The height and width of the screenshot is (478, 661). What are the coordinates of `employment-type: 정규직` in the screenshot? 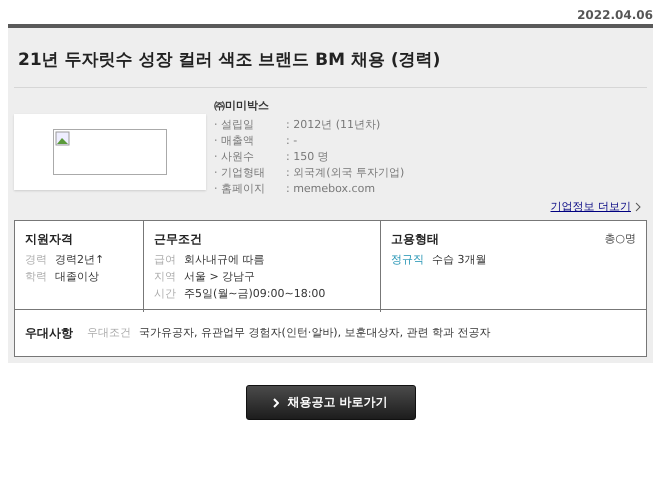 It's located at (407, 260).